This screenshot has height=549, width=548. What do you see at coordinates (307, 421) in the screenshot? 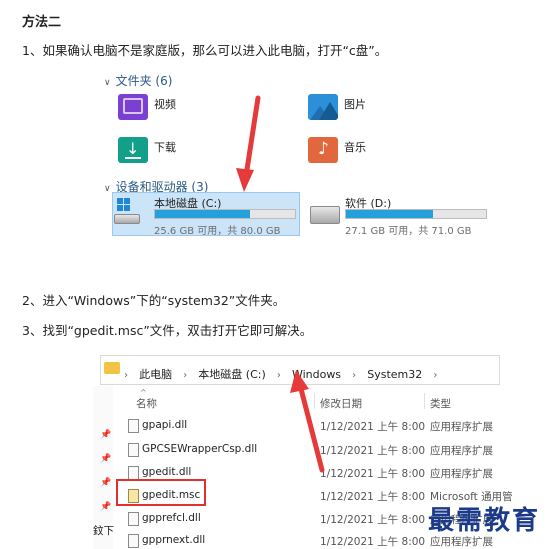
I see `arrow-to-windows-folder` at bounding box center [307, 421].